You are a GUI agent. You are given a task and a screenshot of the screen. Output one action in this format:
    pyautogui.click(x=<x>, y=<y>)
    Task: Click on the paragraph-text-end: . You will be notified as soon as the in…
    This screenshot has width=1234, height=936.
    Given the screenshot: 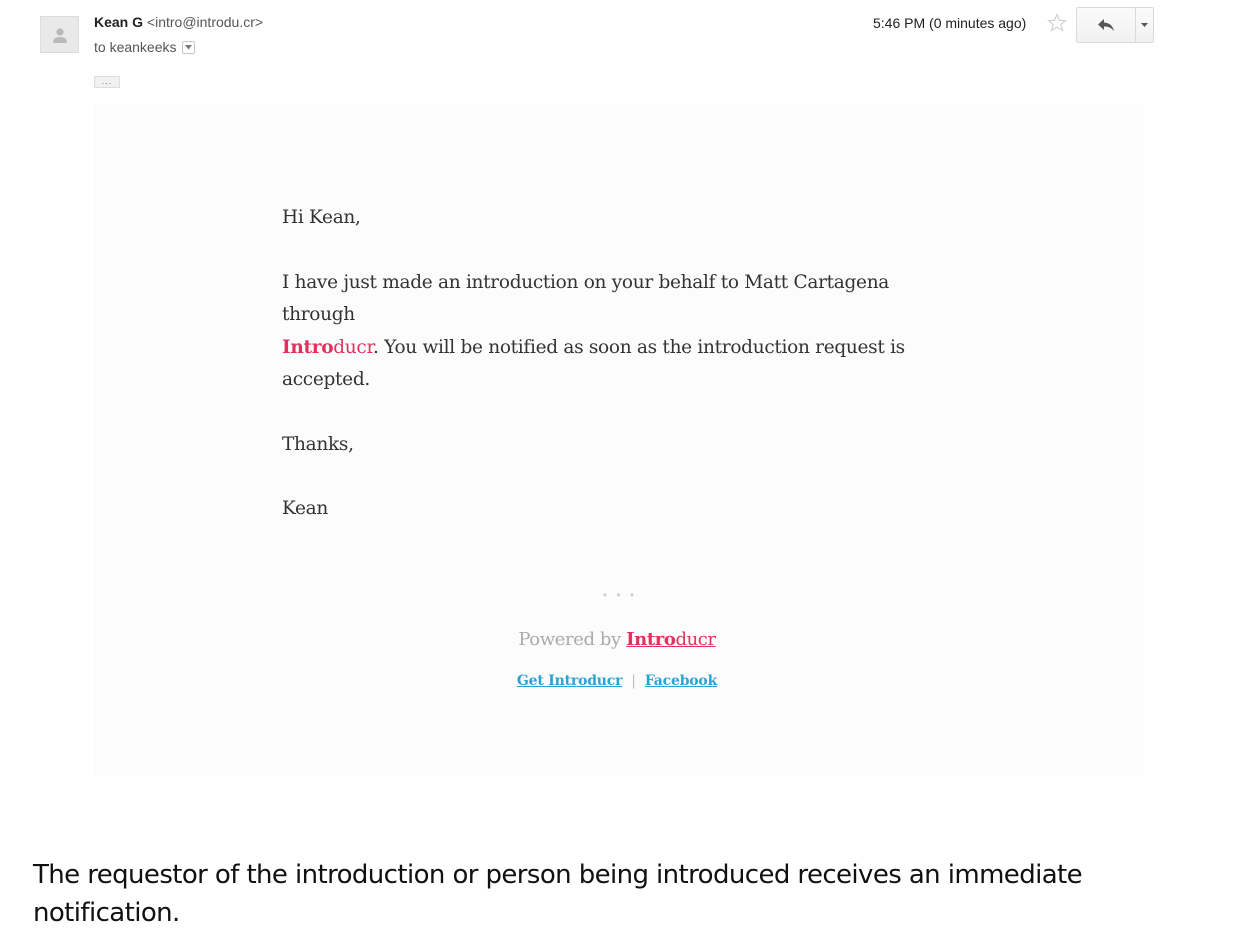 What is the action you would take?
    pyautogui.click(x=593, y=363)
    